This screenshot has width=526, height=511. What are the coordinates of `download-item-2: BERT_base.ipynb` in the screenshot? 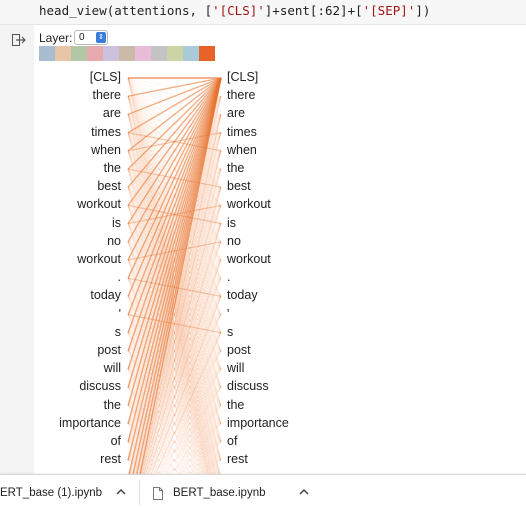 It's located at (209, 493).